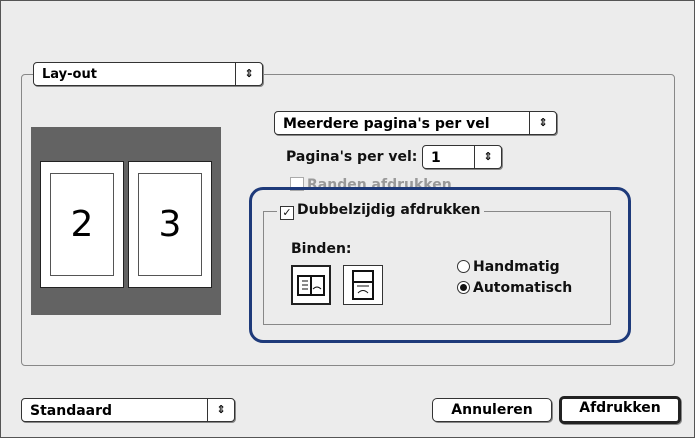  I want to click on pages-per-sheet-label: Pagina's per vel:, so click(352, 157).